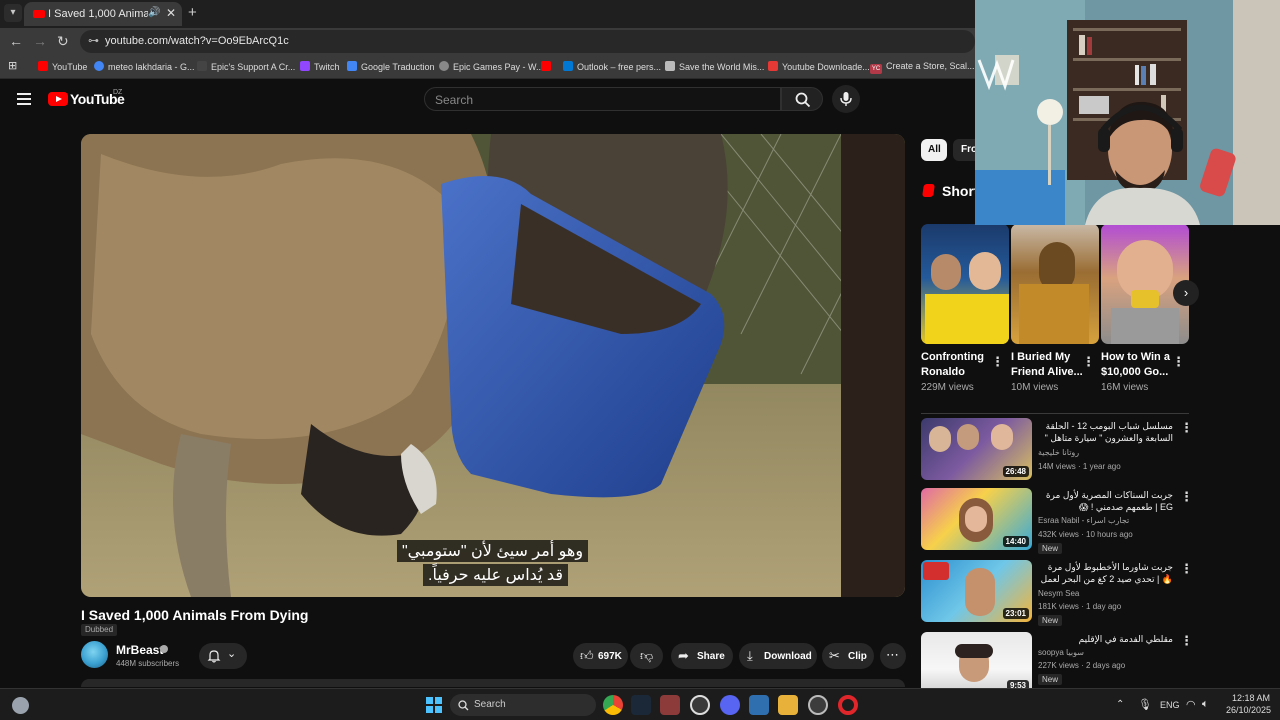  I want to click on dislike-button: 👎︎, so click(646, 656).